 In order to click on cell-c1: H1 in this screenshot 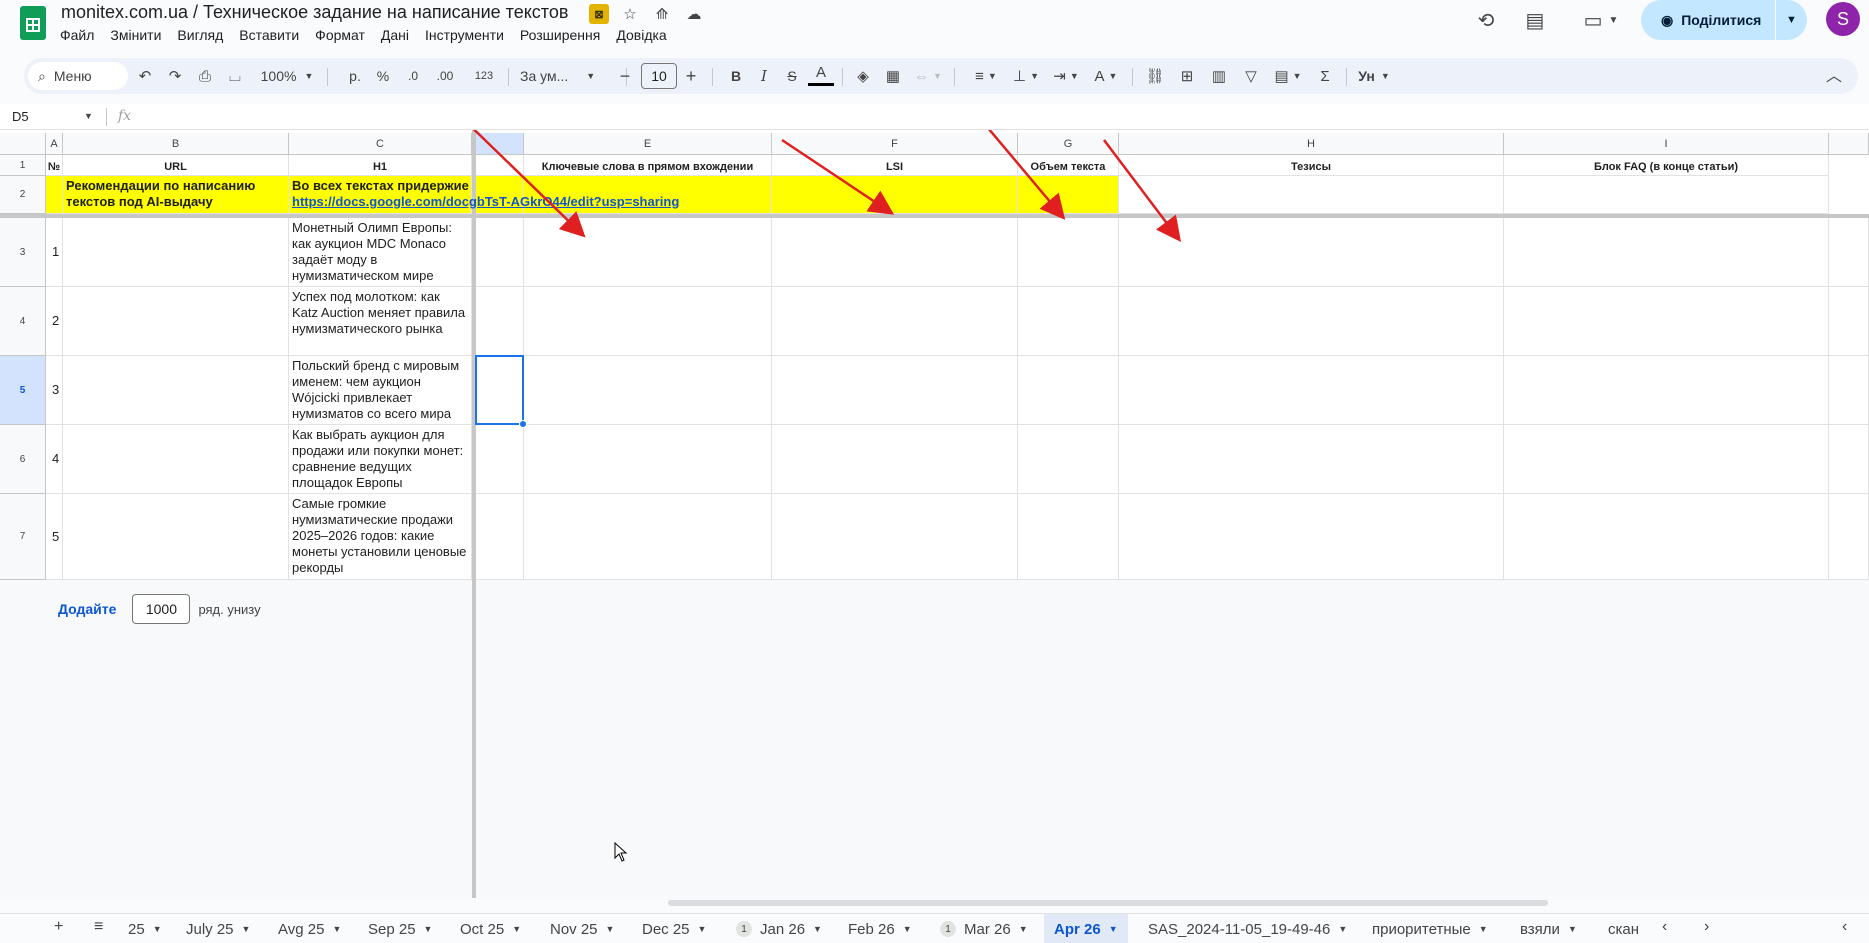, I will do `click(380, 165)`.